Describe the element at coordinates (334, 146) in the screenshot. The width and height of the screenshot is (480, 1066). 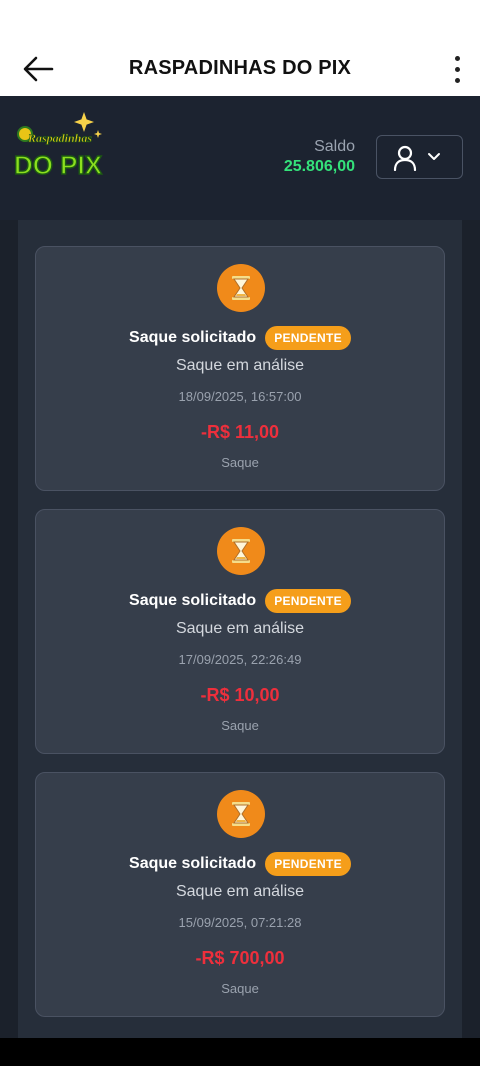
I see `balance-label: Saldo` at that location.